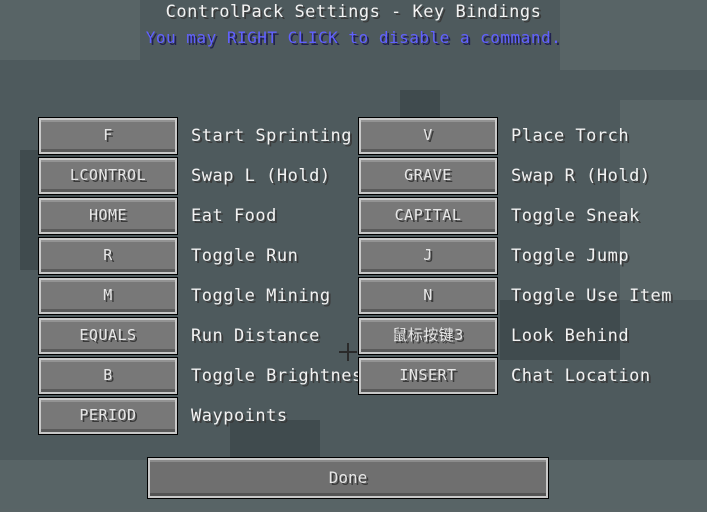 Image resolution: width=707 pixels, height=512 pixels. I want to click on key-button-waypoints: PERIOD, so click(108, 416).